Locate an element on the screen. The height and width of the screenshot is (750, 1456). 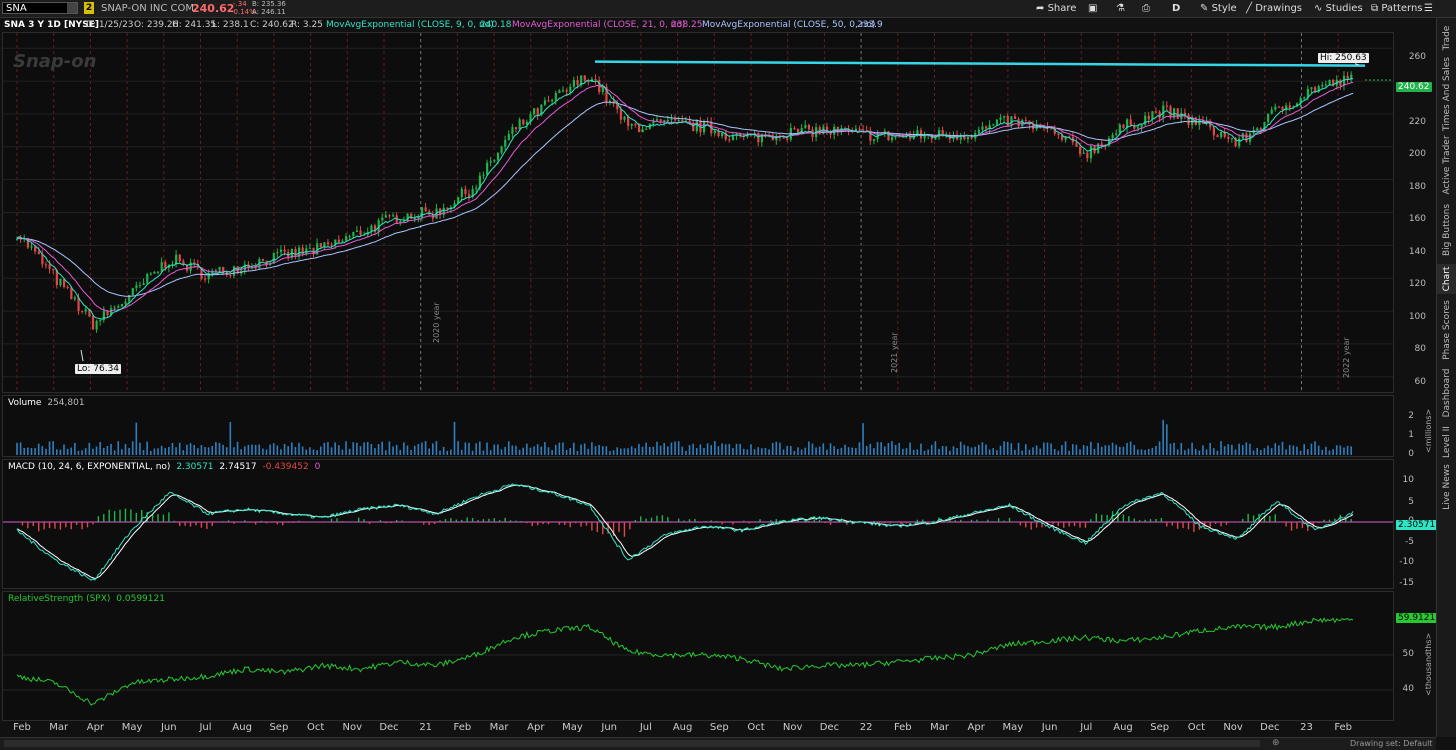
sidebar-tab-label: Trade is located at coordinates (1447, 38).